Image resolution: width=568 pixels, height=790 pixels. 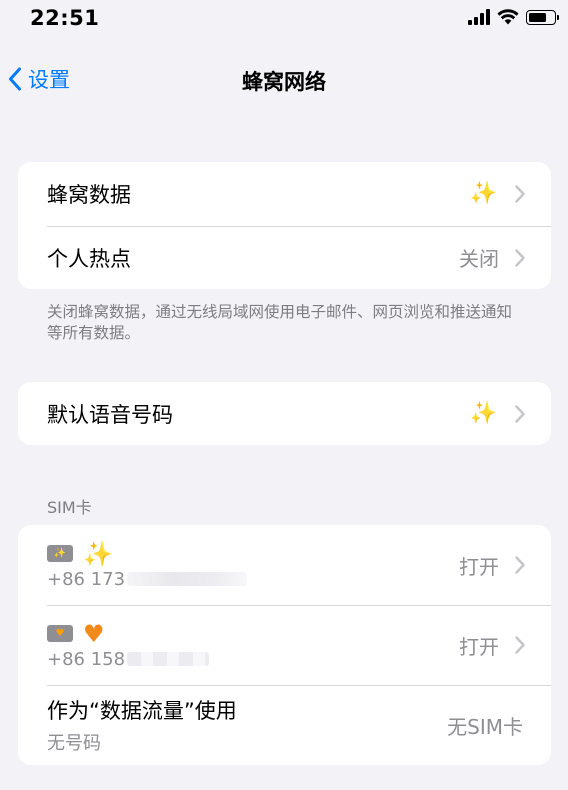 I want to click on cellular-data-row: 蜂窝数据 ✨, so click(x=284, y=194).